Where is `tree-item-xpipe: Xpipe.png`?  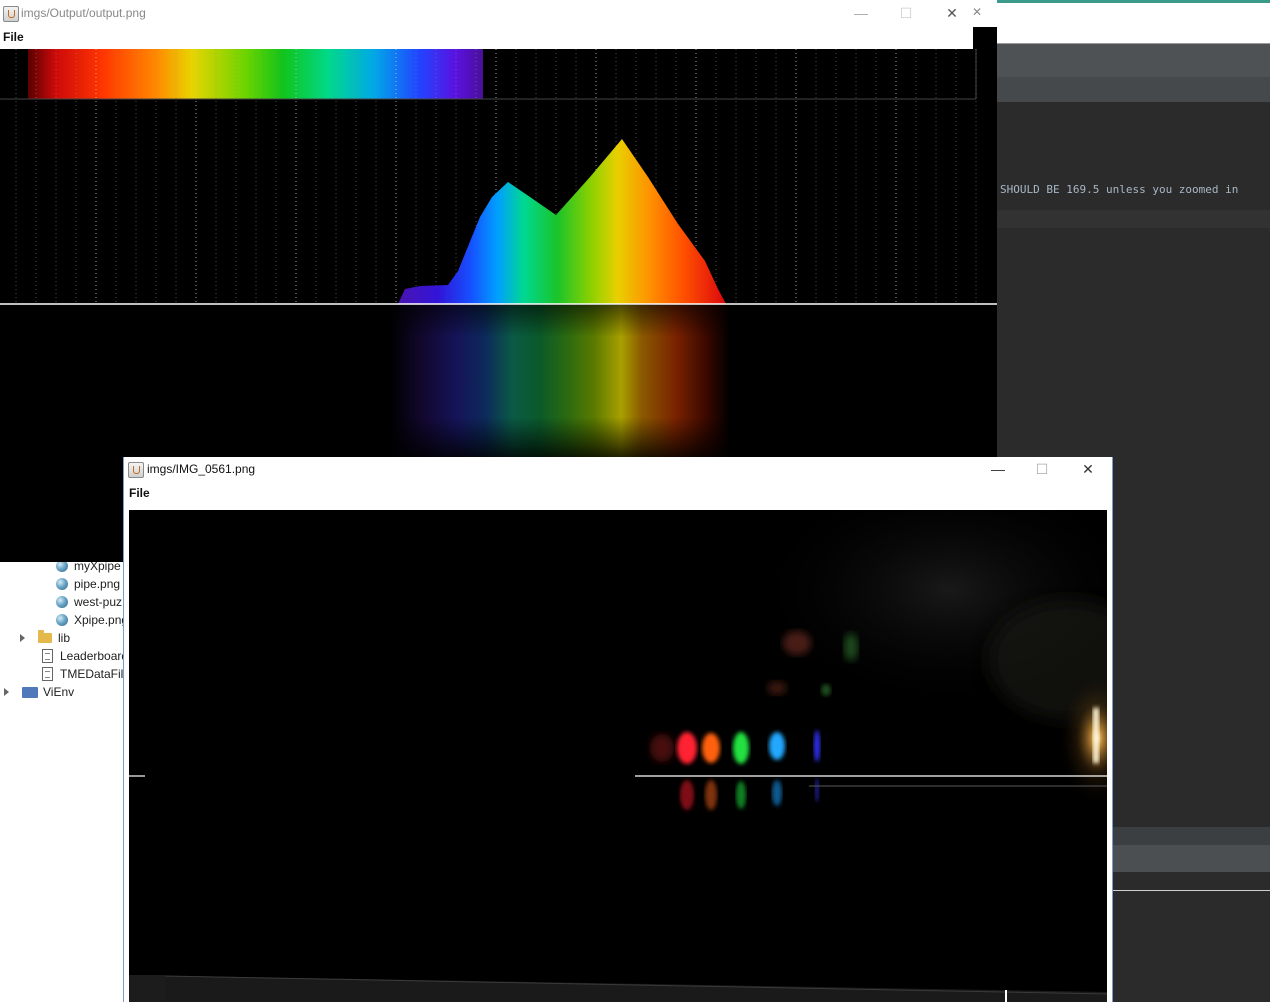 tree-item-xpipe: Xpipe.png is located at coordinates (90, 620).